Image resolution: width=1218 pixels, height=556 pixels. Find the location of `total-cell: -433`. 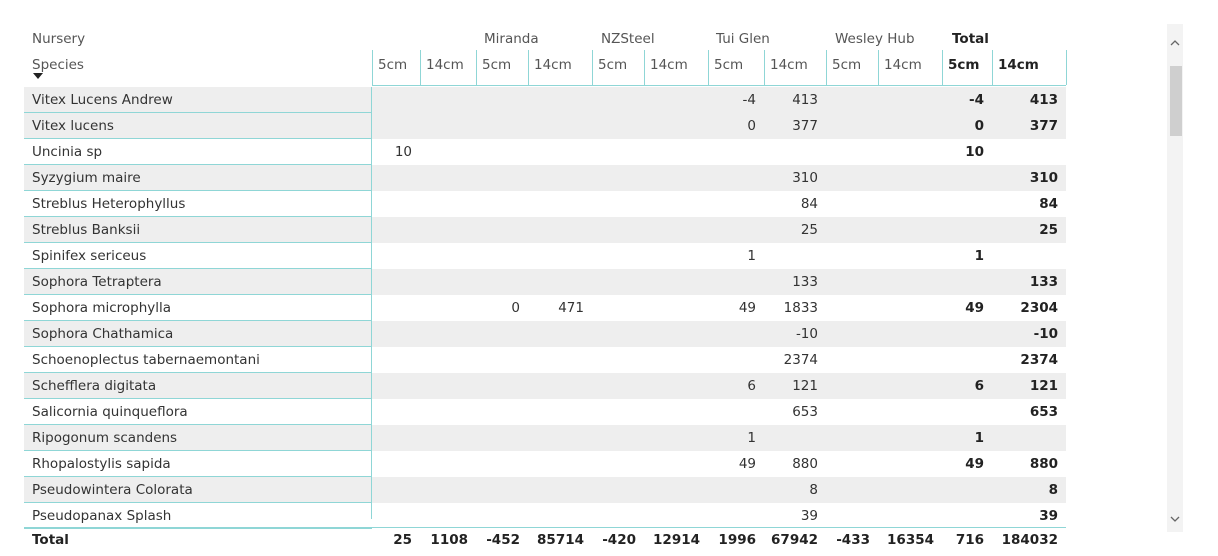

total-cell: -433 is located at coordinates (853, 540).